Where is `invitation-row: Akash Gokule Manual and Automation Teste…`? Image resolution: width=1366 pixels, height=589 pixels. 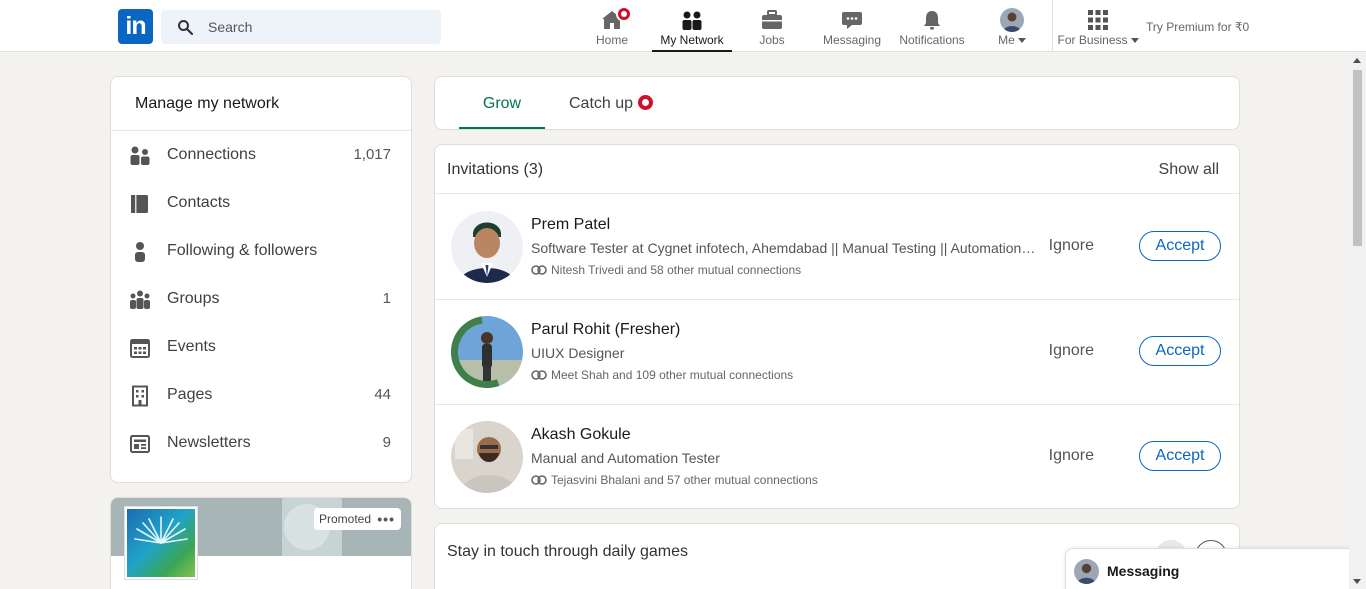 invitation-row: Akash Gokule Manual and Automation Teste… is located at coordinates (837, 456).